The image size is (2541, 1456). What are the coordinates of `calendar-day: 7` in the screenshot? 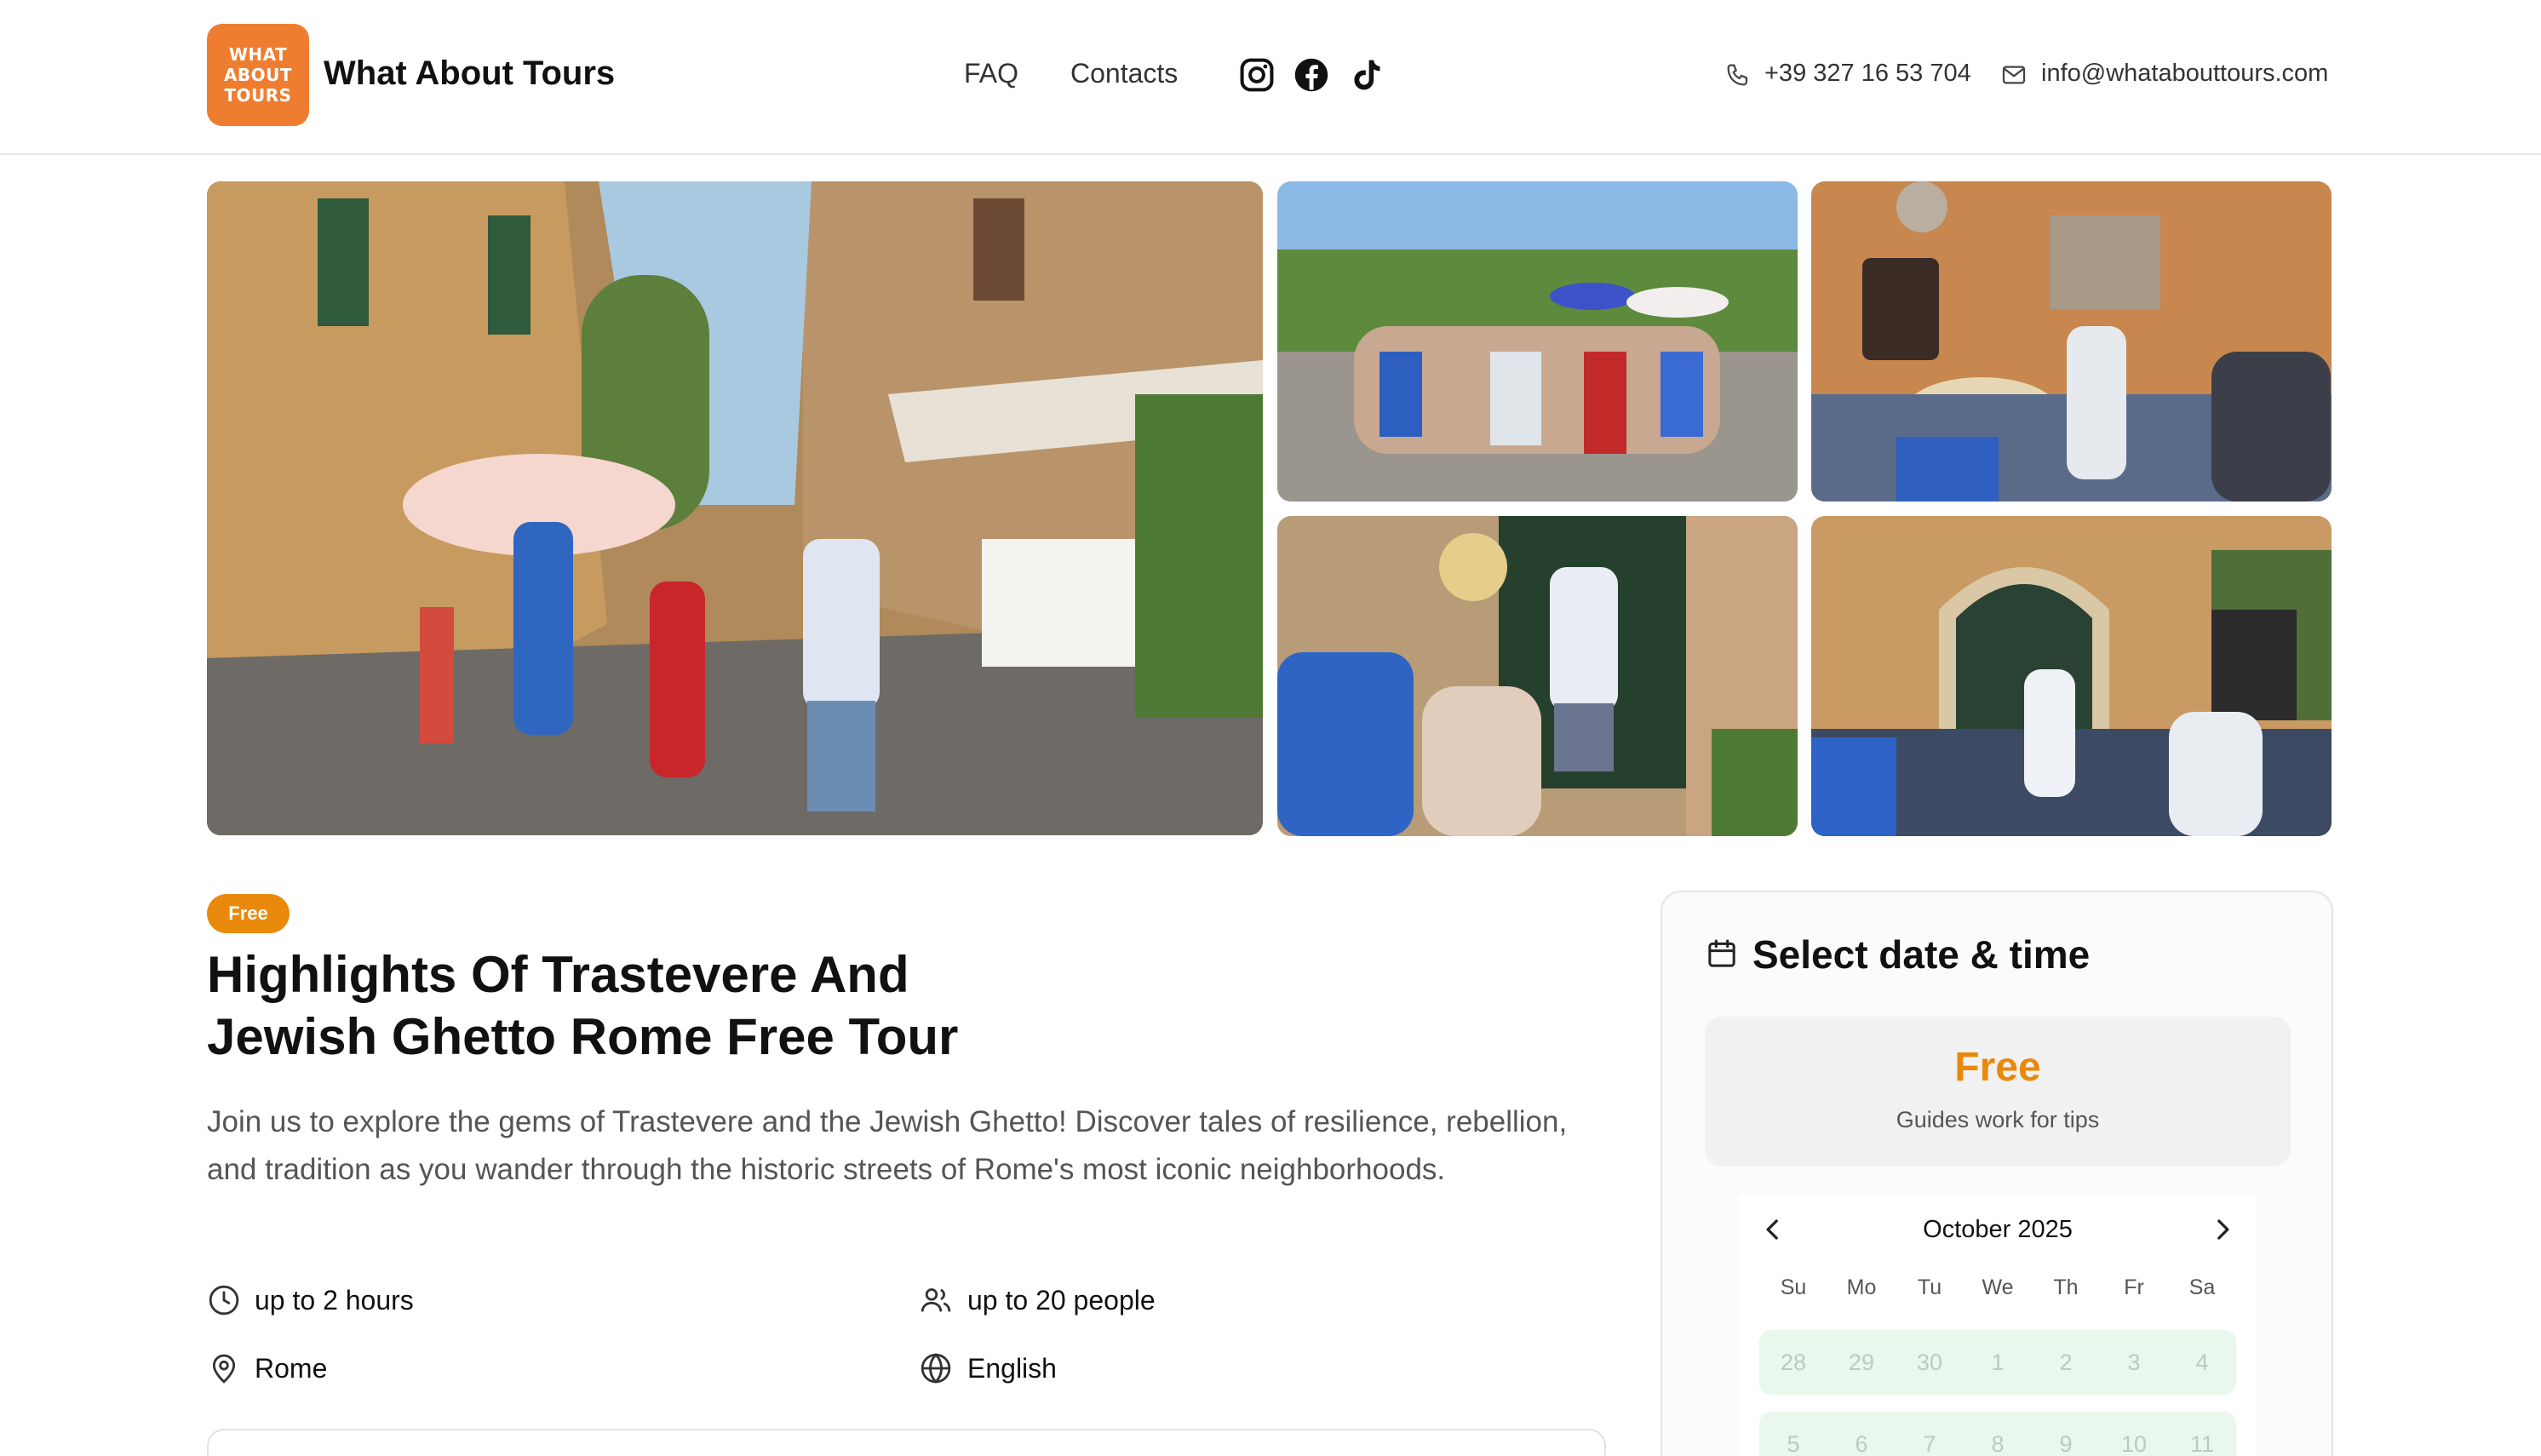 It's located at (1930, 1434).